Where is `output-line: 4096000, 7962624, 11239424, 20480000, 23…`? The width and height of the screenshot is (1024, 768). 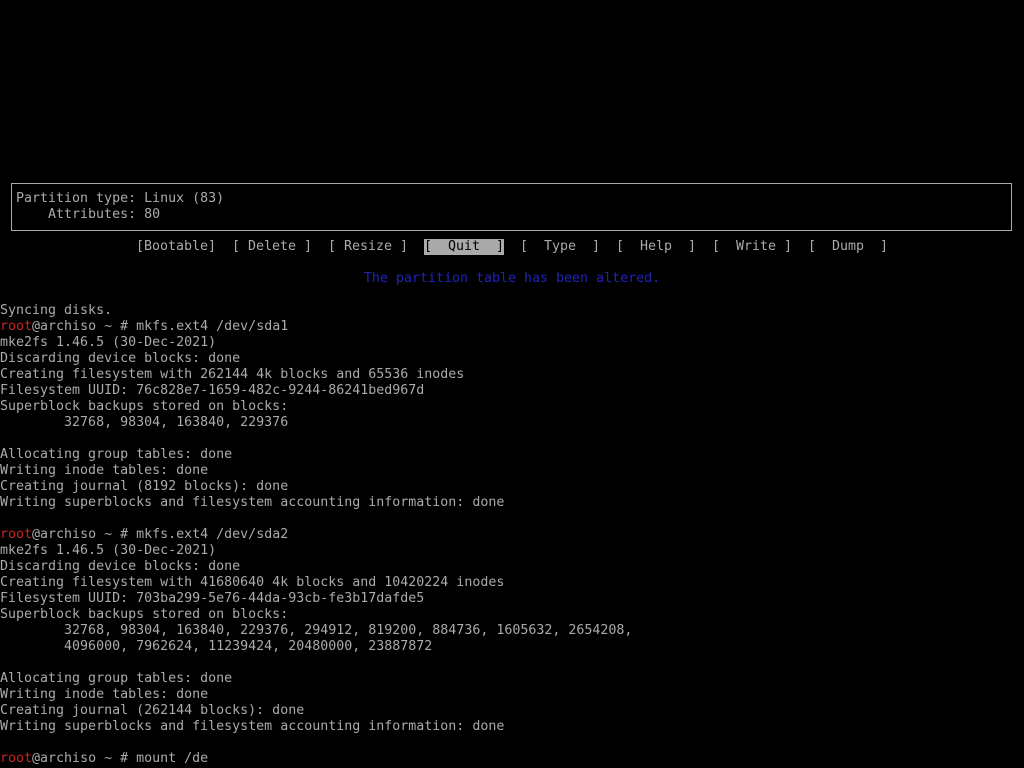
output-line: 4096000, 7962624, 11239424, 20480000, 23… is located at coordinates (216, 646).